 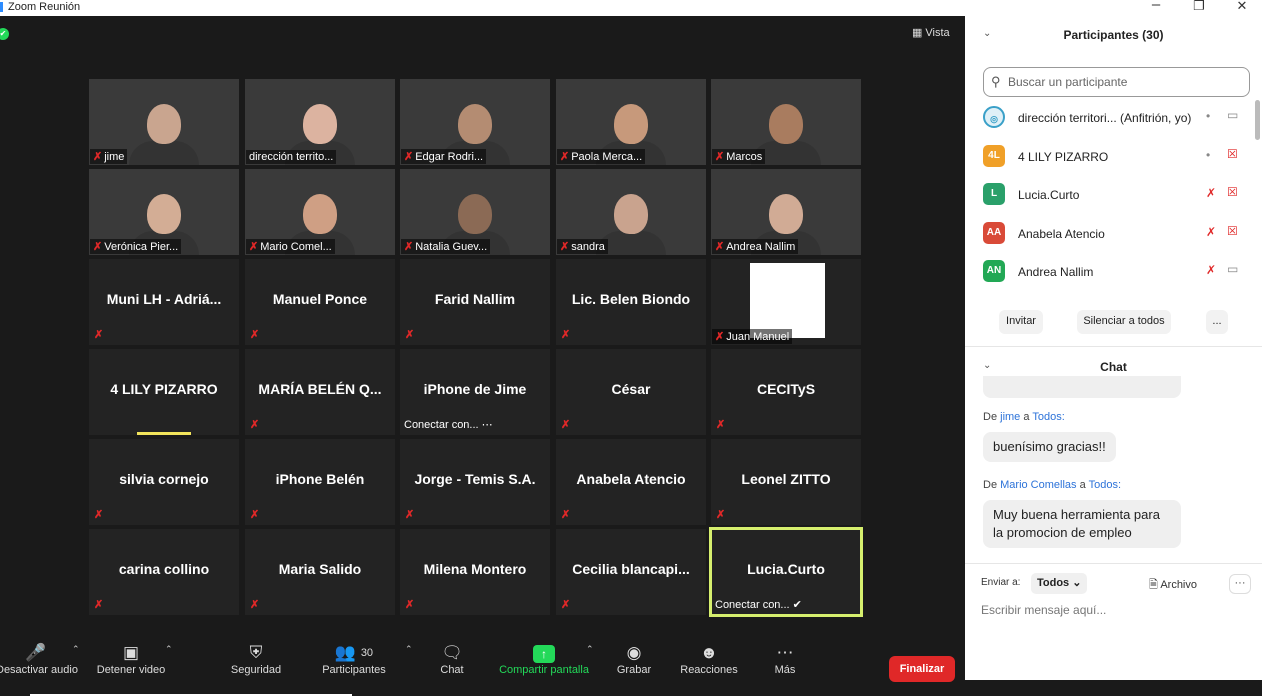 What do you see at coordinates (4, 34) in the screenshot?
I see `encryption-shield-icon: ✔` at bounding box center [4, 34].